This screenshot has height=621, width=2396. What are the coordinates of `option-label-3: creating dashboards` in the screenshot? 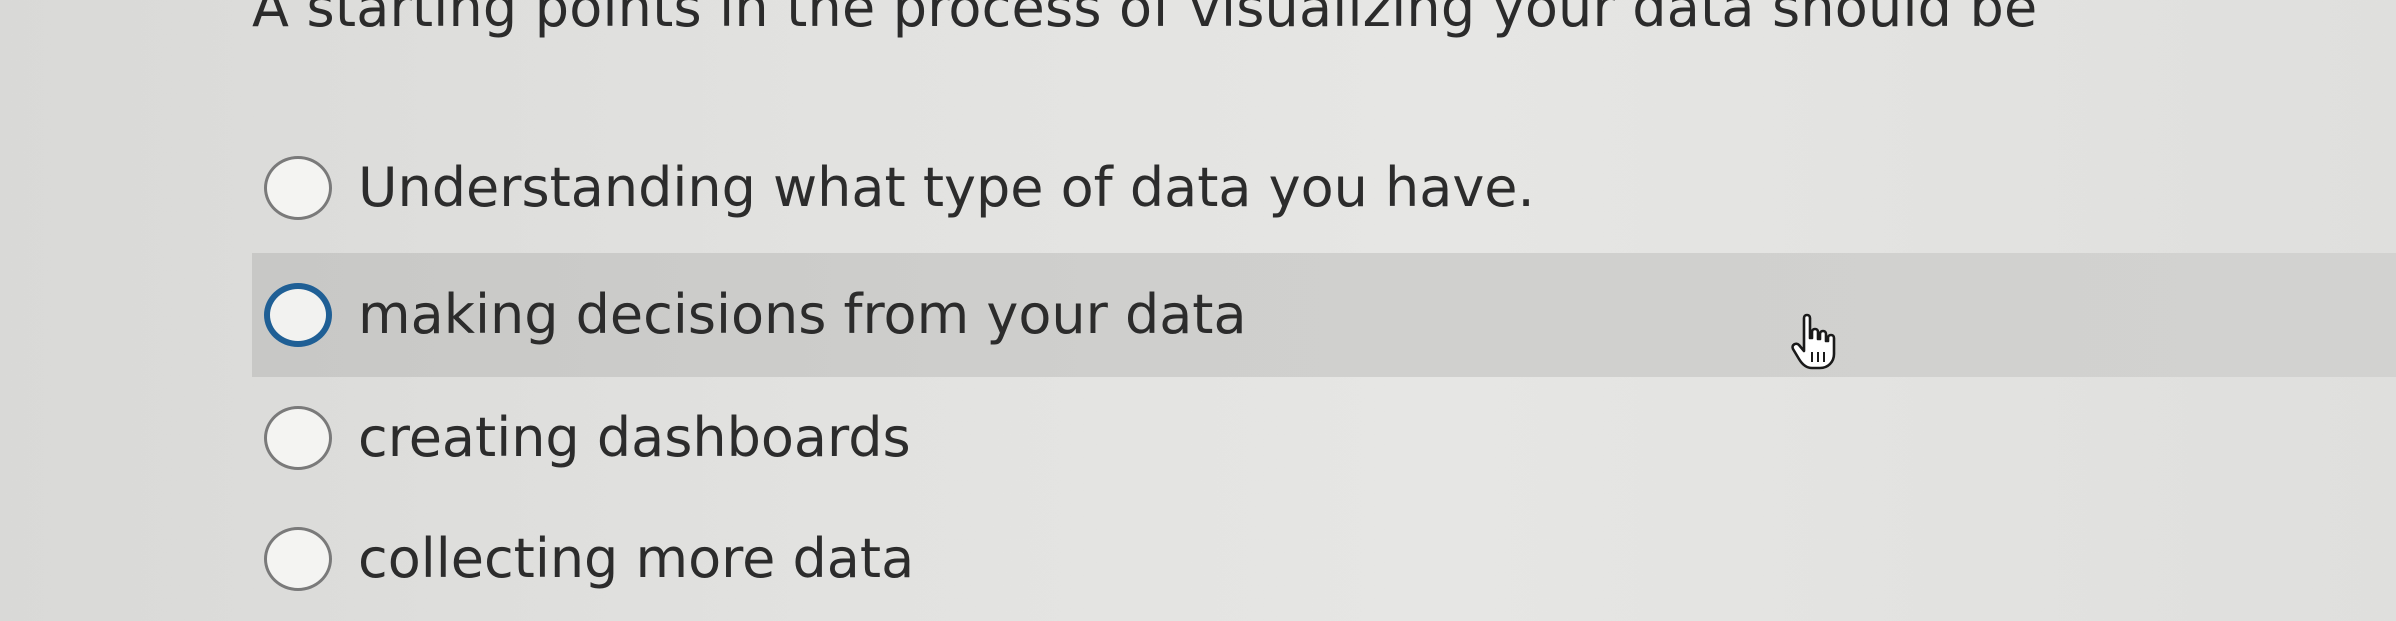 It's located at (634, 437).